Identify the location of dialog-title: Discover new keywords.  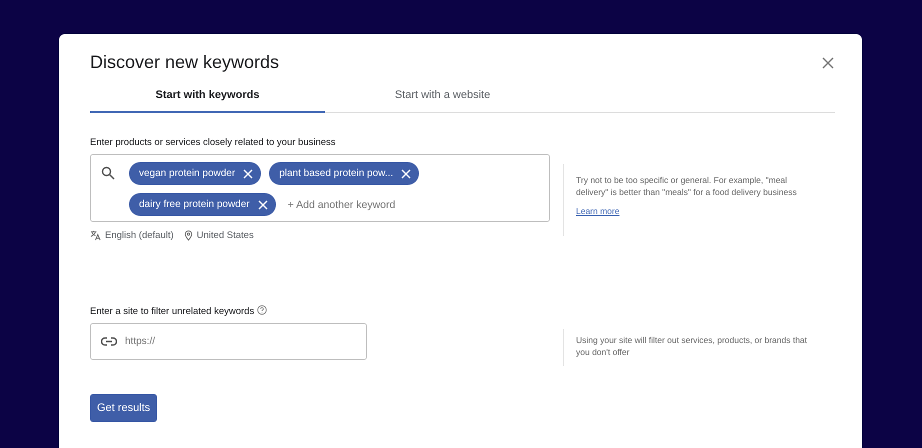
(185, 62).